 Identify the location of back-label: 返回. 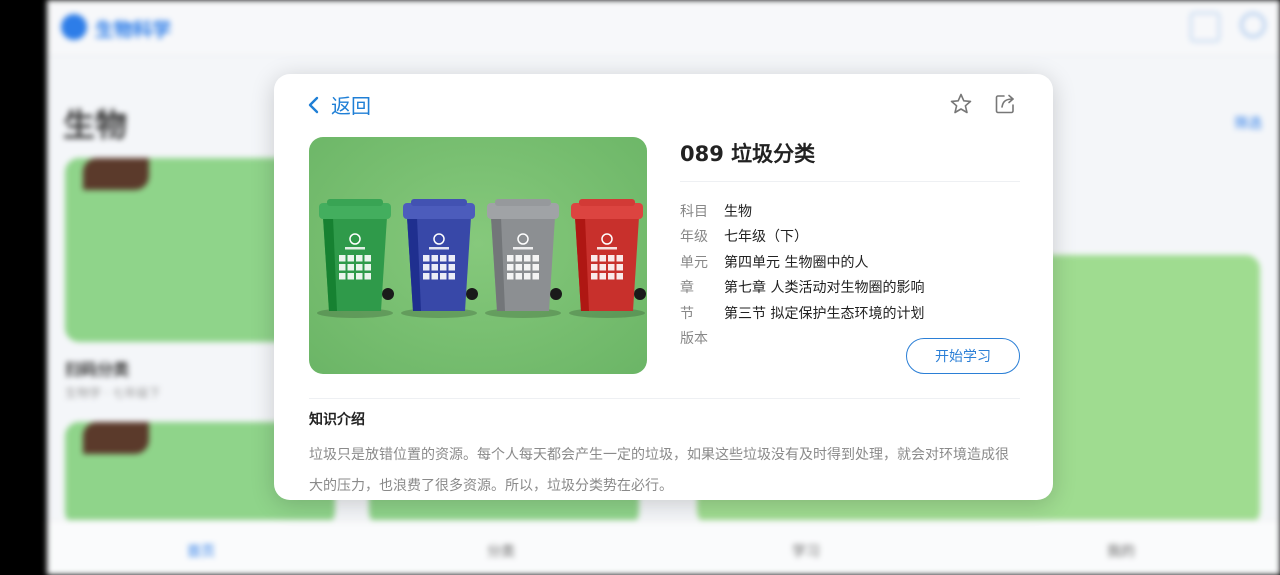
(351, 106).